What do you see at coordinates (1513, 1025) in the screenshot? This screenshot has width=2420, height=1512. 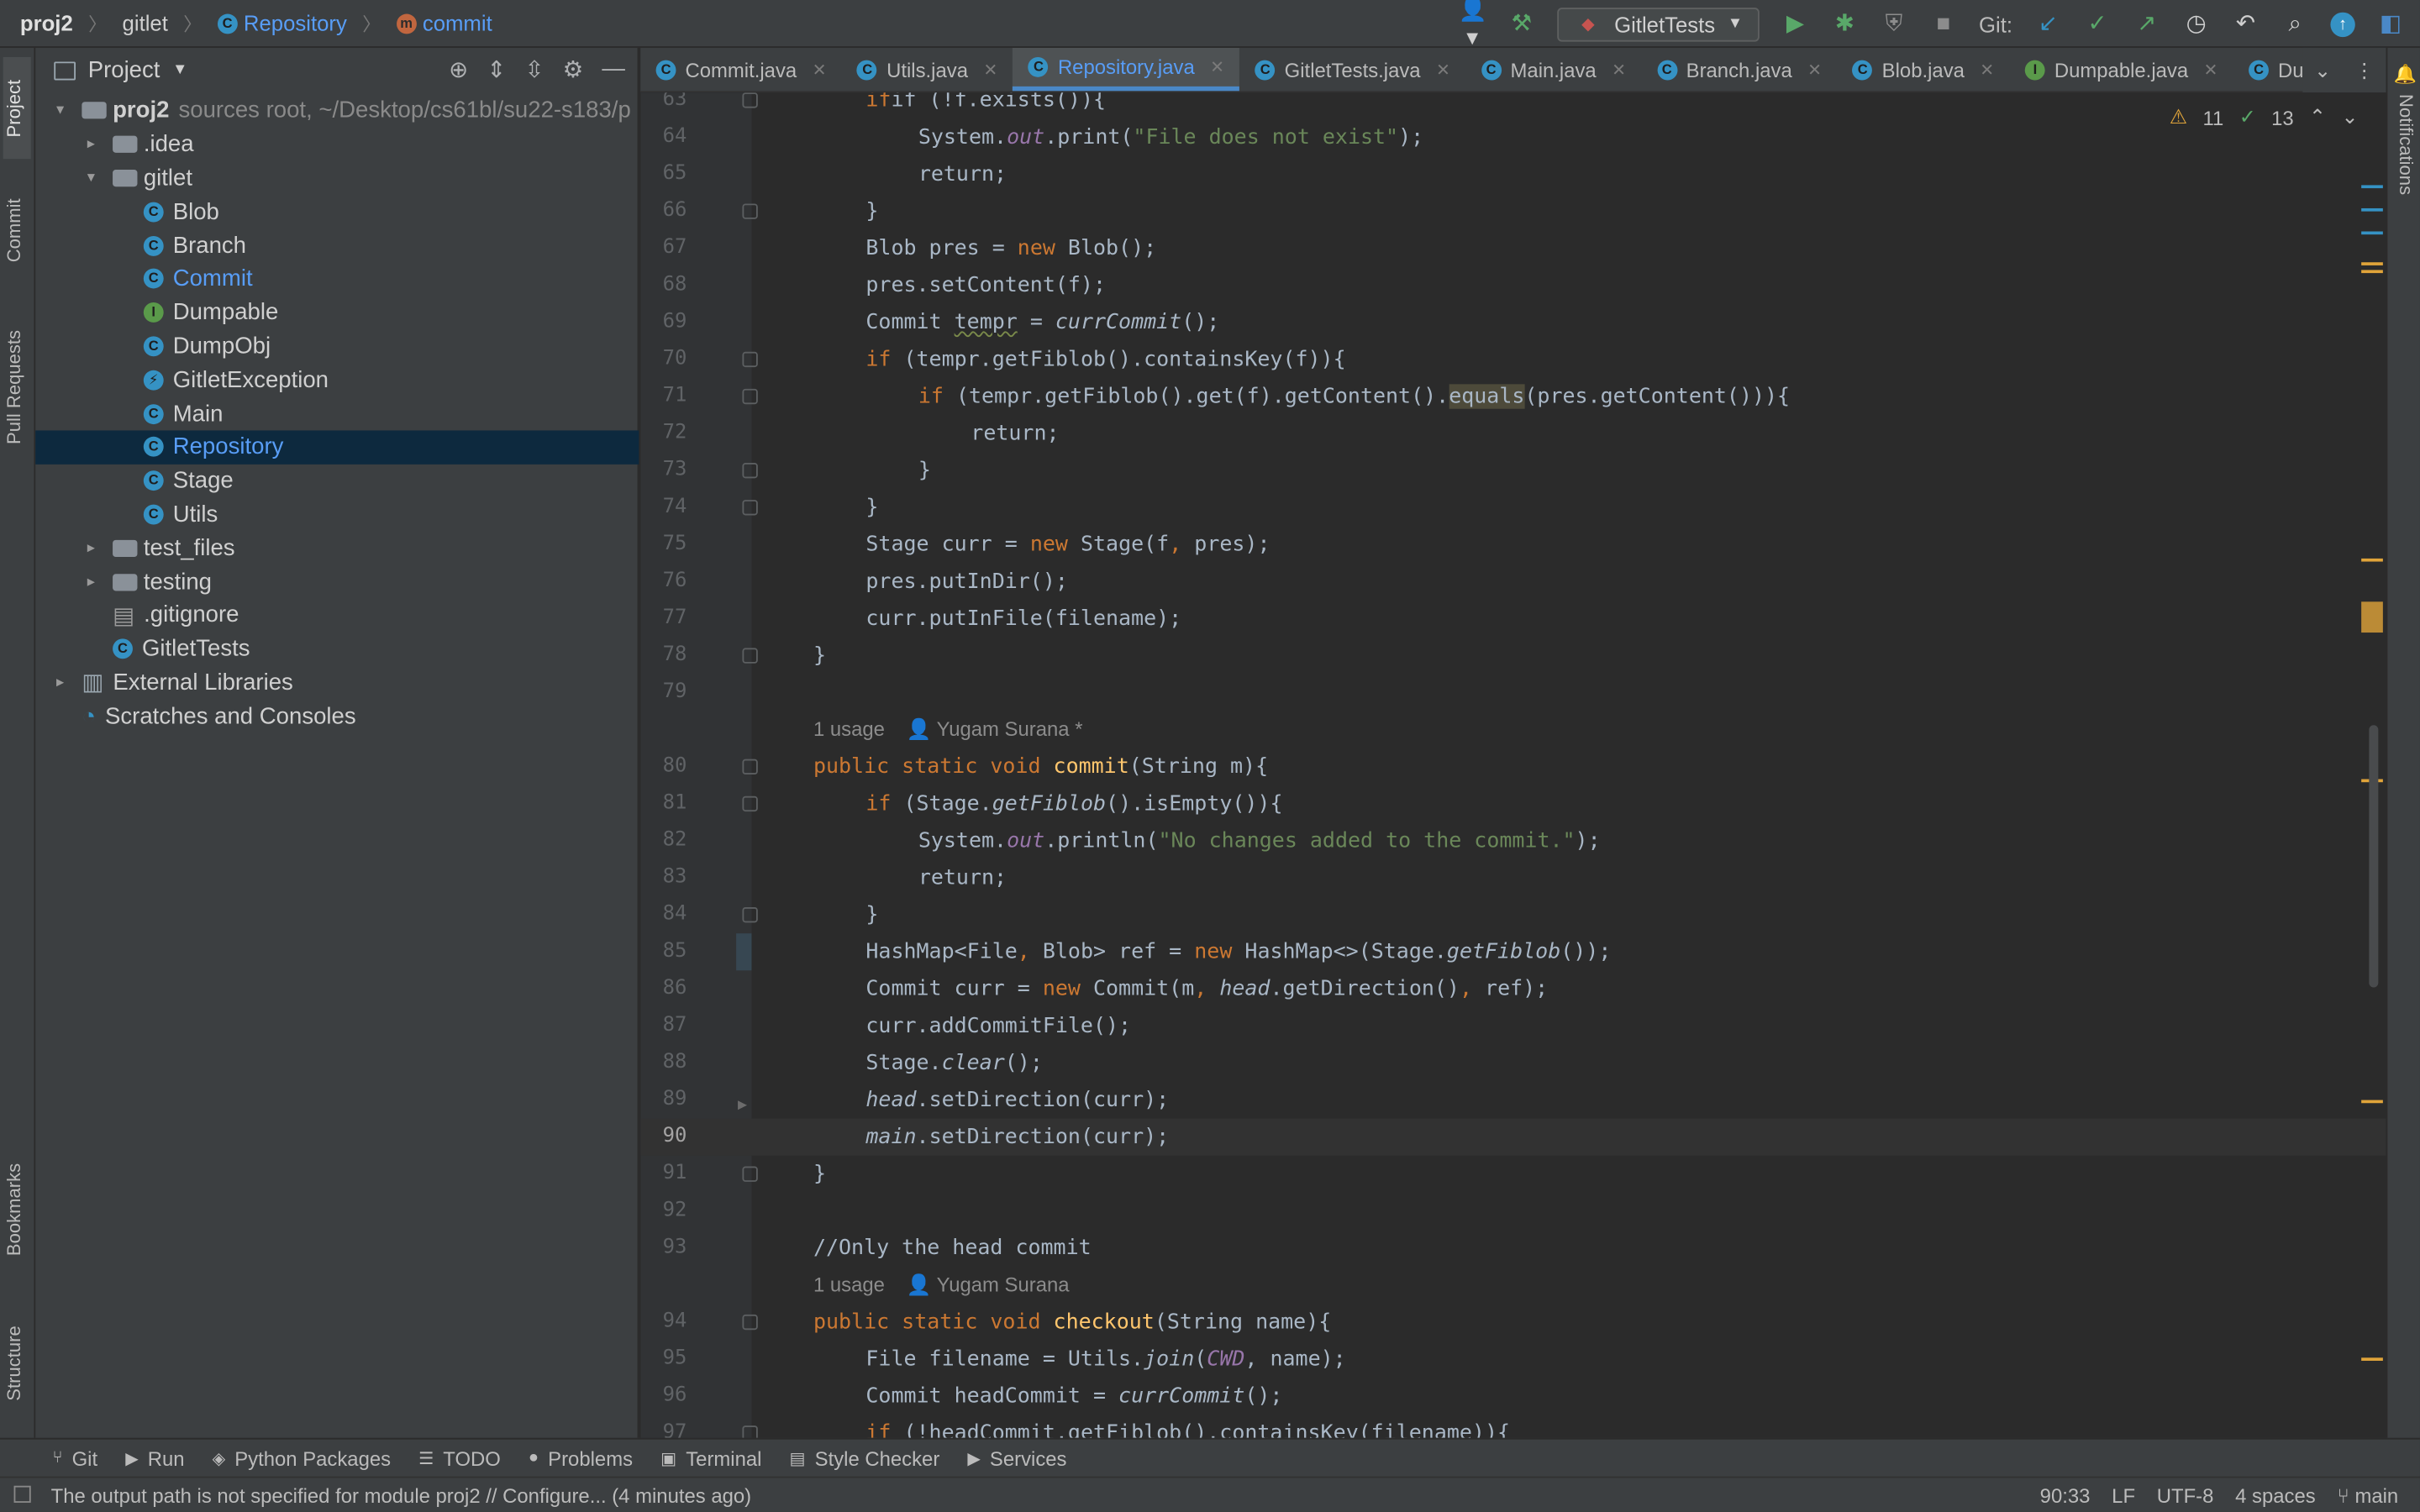 I see `code-line: 87 curr.addCommitFile();` at bounding box center [1513, 1025].